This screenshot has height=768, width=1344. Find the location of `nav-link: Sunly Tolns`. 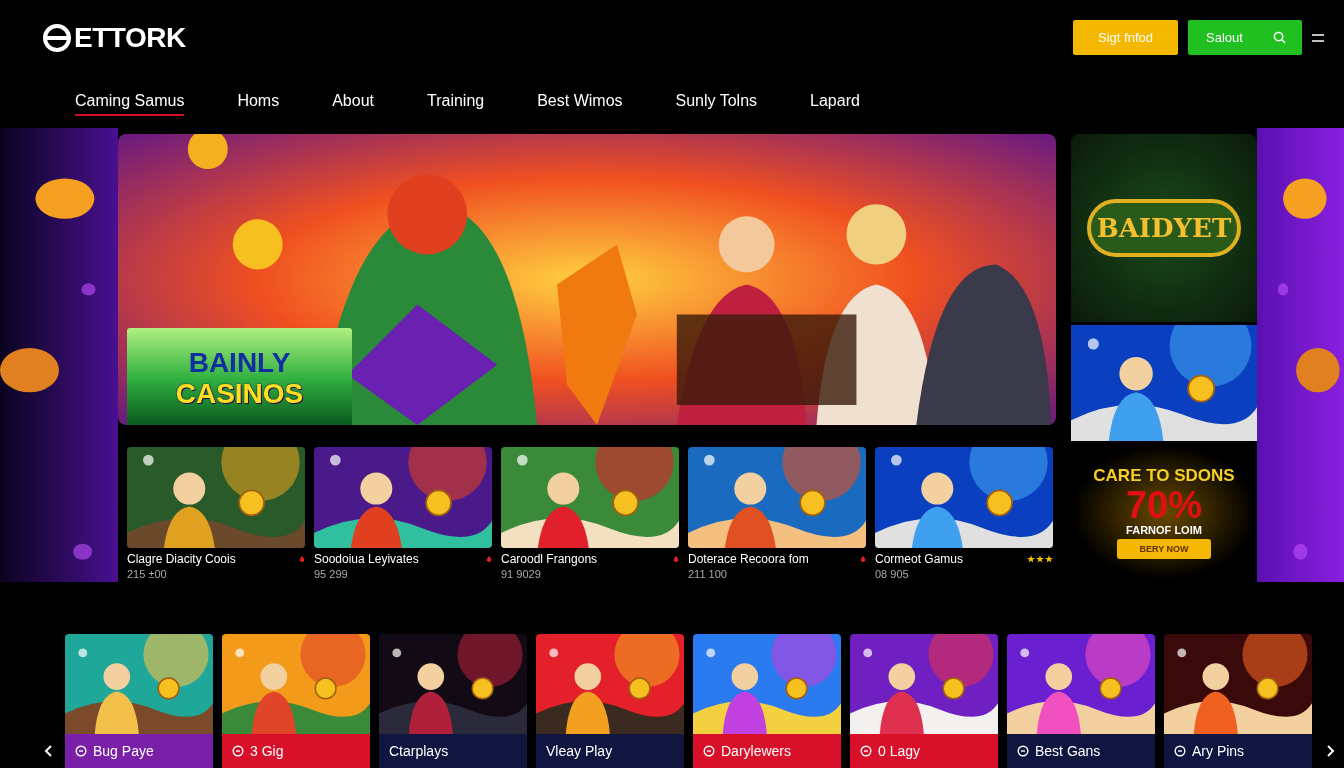

nav-link: Sunly Tolns is located at coordinates (716, 101).